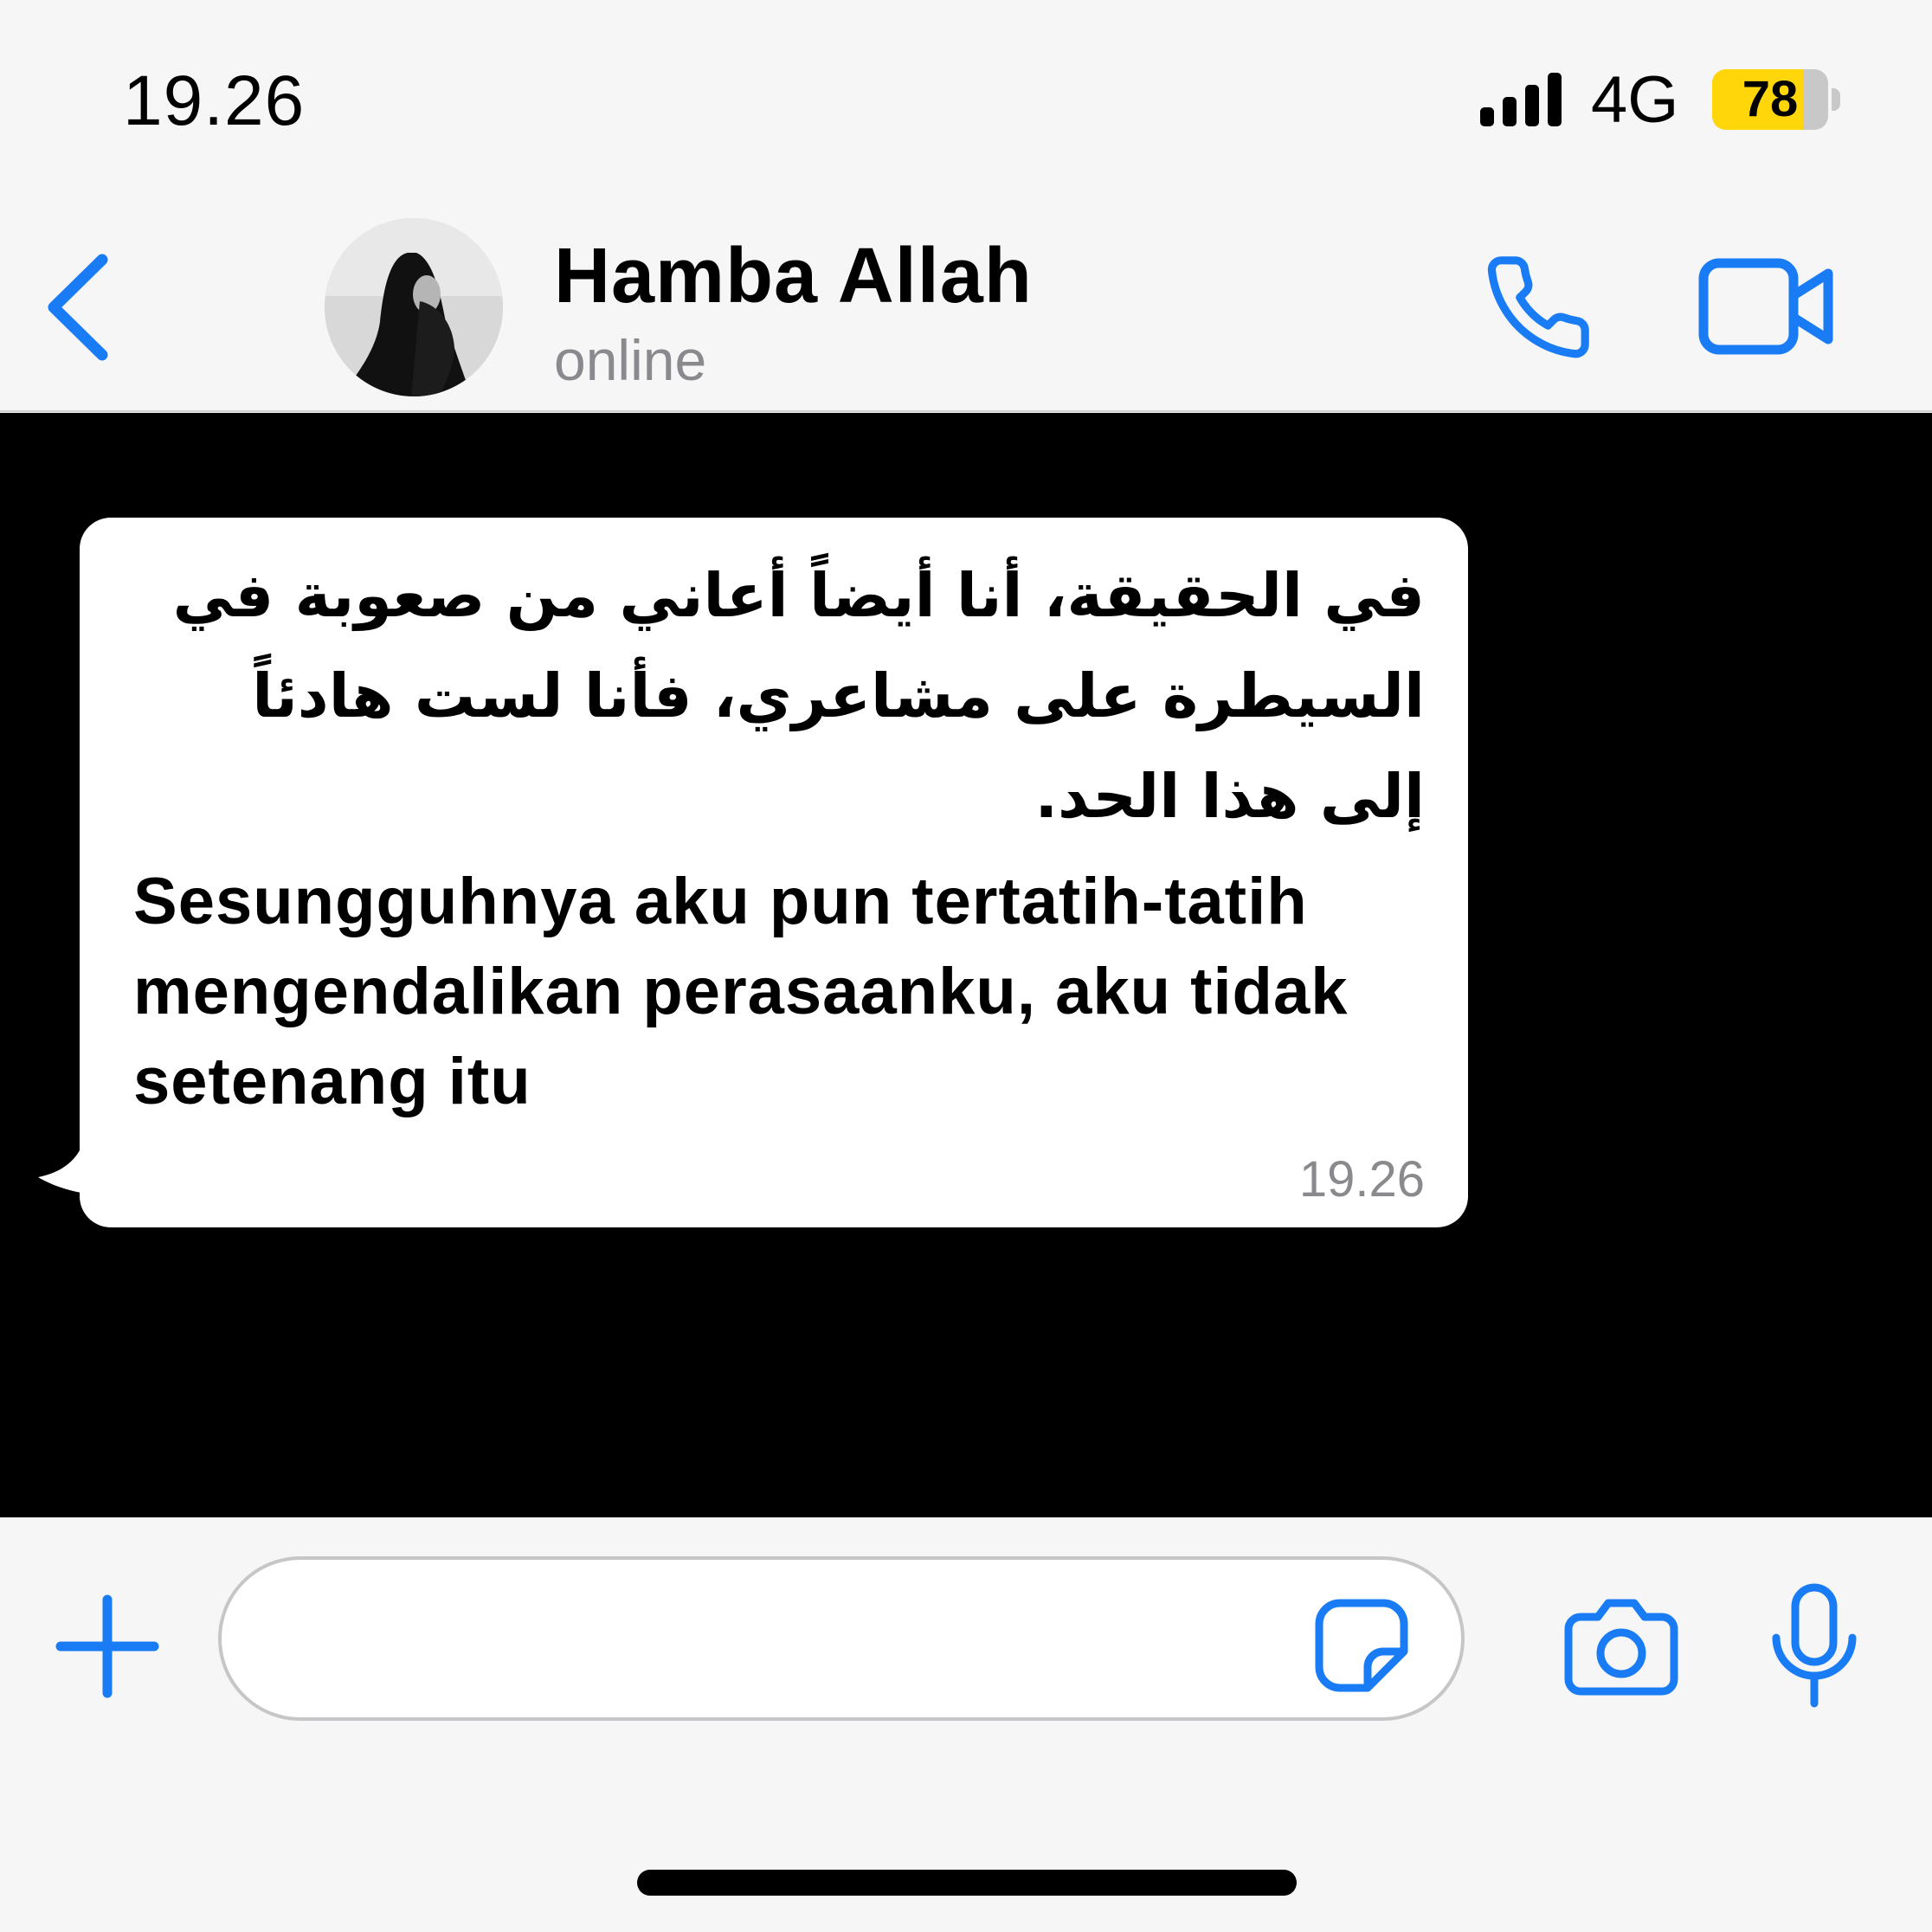  What do you see at coordinates (1770, 99) in the screenshot?
I see `battery-level: 78` at bounding box center [1770, 99].